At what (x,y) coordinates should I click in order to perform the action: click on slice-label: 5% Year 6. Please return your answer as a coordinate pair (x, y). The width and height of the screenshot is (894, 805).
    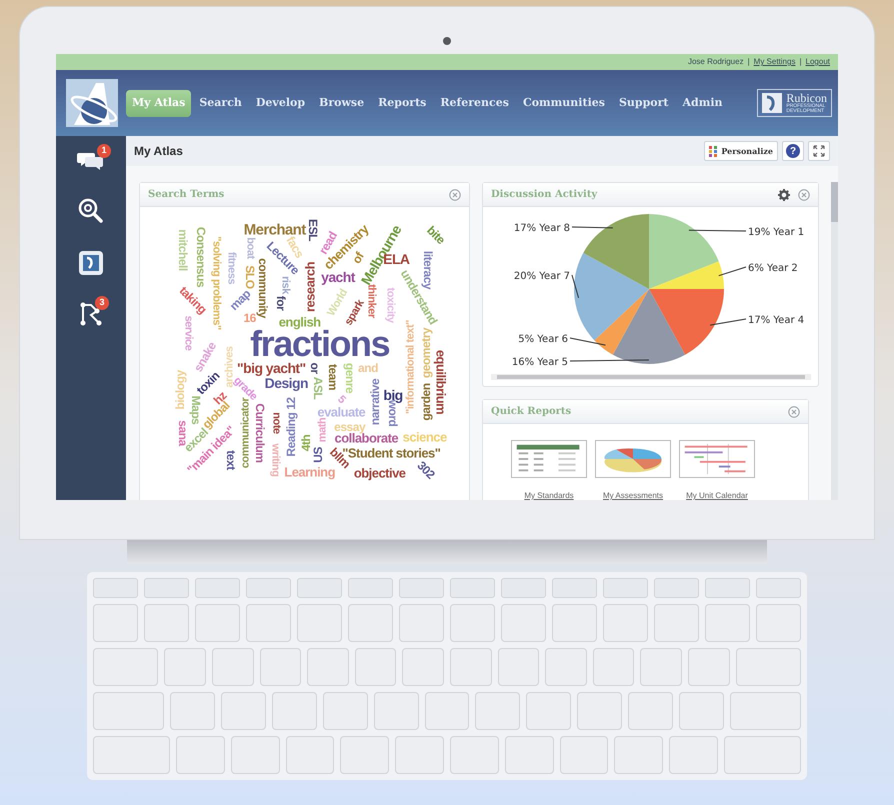
    Looking at the image, I should click on (543, 339).